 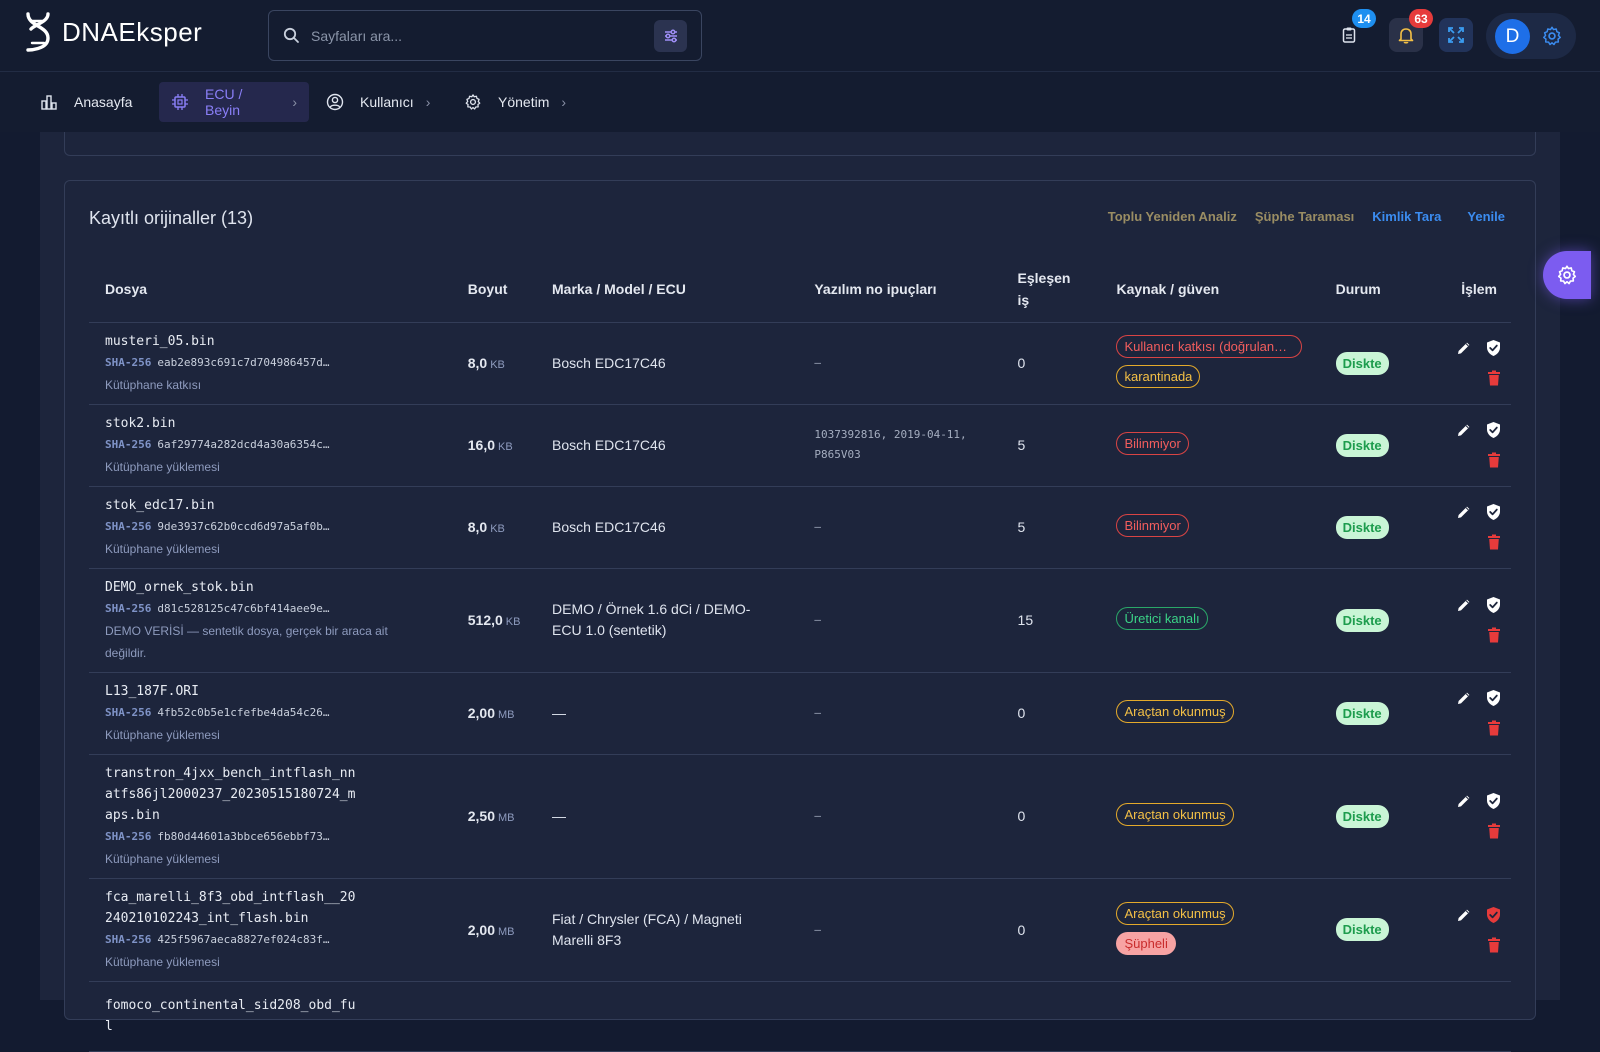 What do you see at coordinates (162, 961) in the screenshot?
I see `file-source: Kütüphane yüklemesi` at bounding box center [162, 961].